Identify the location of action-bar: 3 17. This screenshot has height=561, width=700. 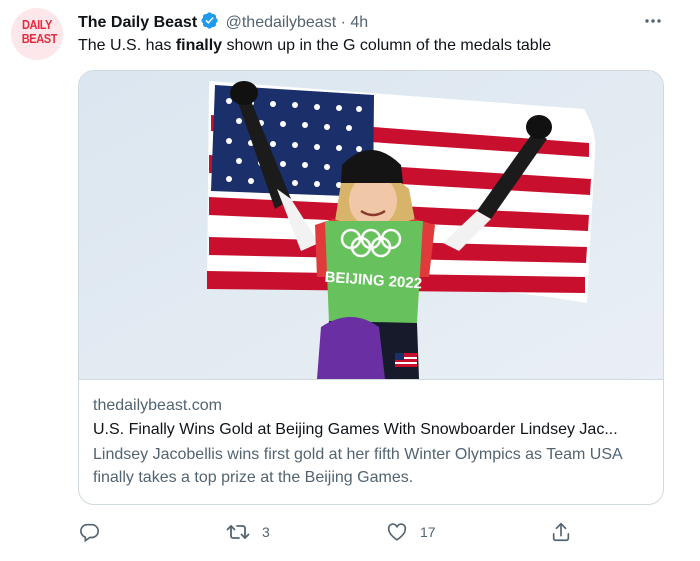
(338, 532).